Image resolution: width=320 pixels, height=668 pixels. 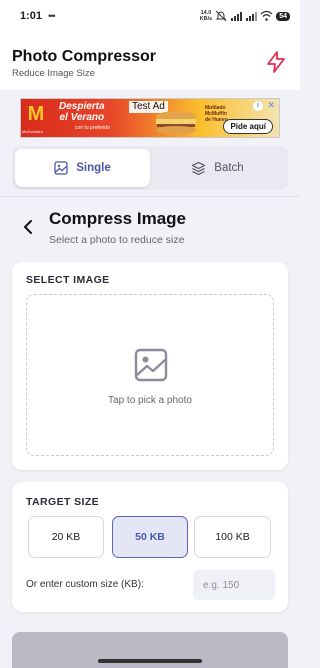 What do you see at coordinates (31, 16) in the screenshot?
I see `status-time: 1:01` at bounding box center [31, 16].